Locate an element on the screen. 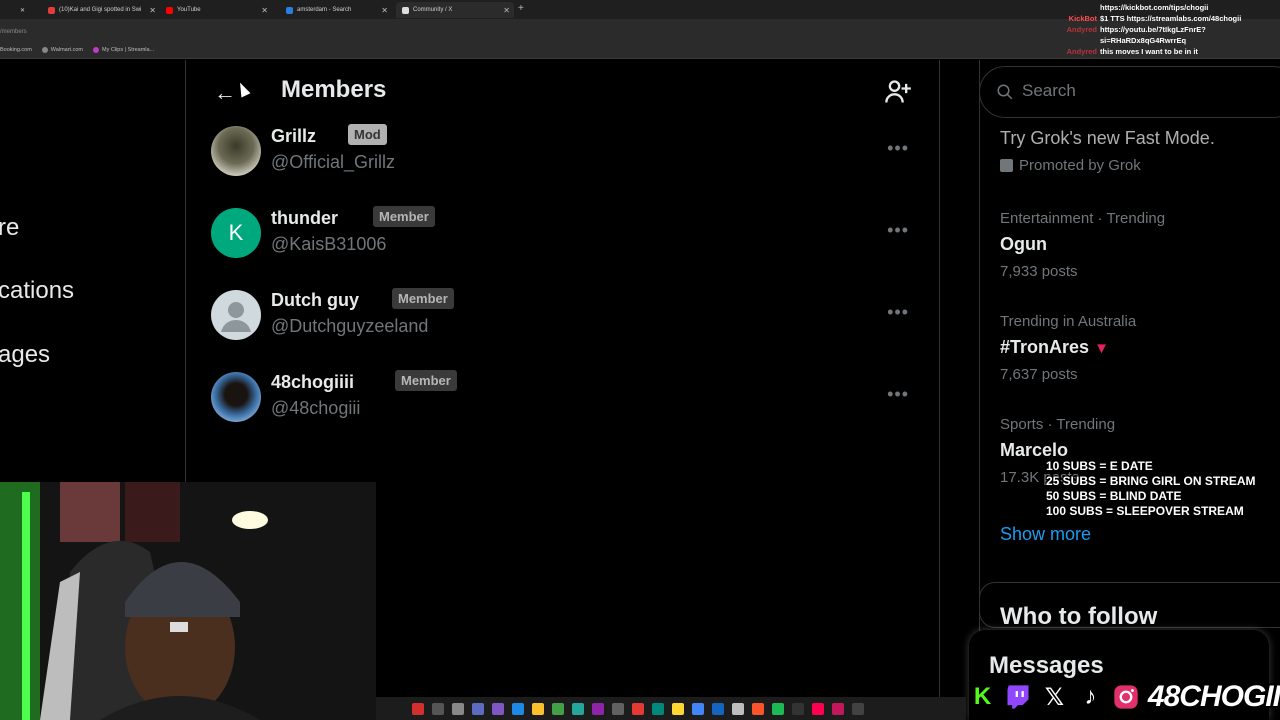 The height and width of the screenshot is (720, 1280). brave-icon is located at coordinates (758, 708).